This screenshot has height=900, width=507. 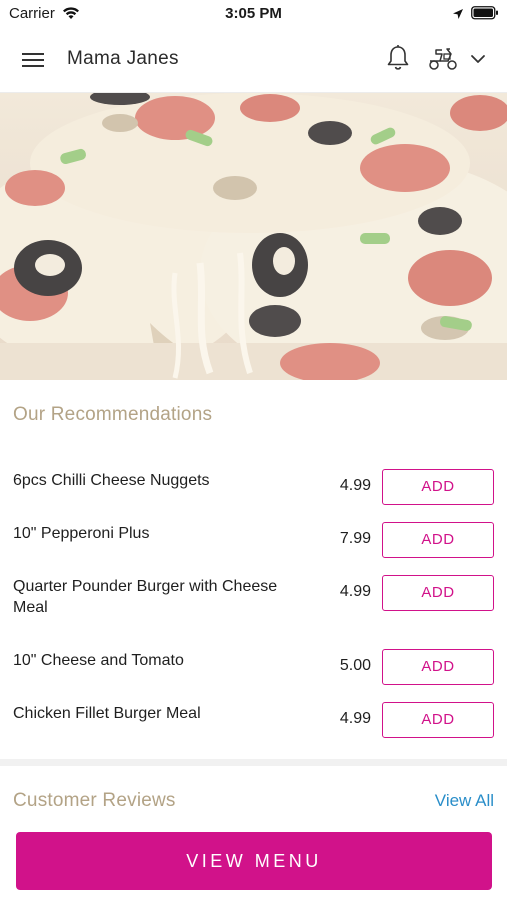 What do you see at coordinates (398, 60) in the screenshot?
I see `bell-icon` at bounding box center [398, 60].